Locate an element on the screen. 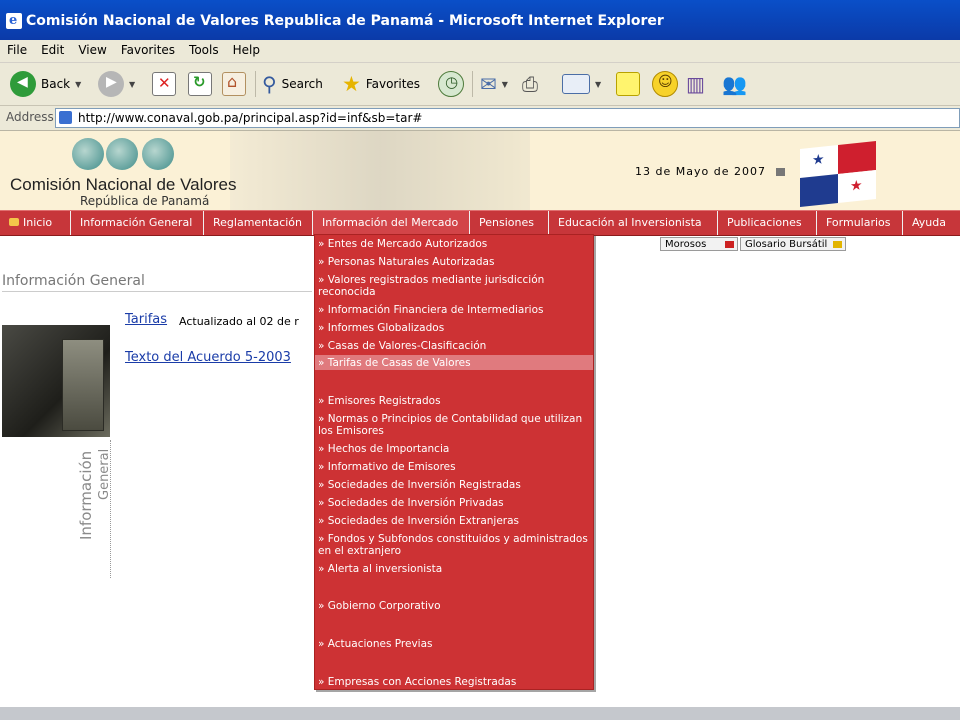 The width and height of the screenshot is (960, 720). mail-button: ✉ ▼ is located at coordinates (494, 84).